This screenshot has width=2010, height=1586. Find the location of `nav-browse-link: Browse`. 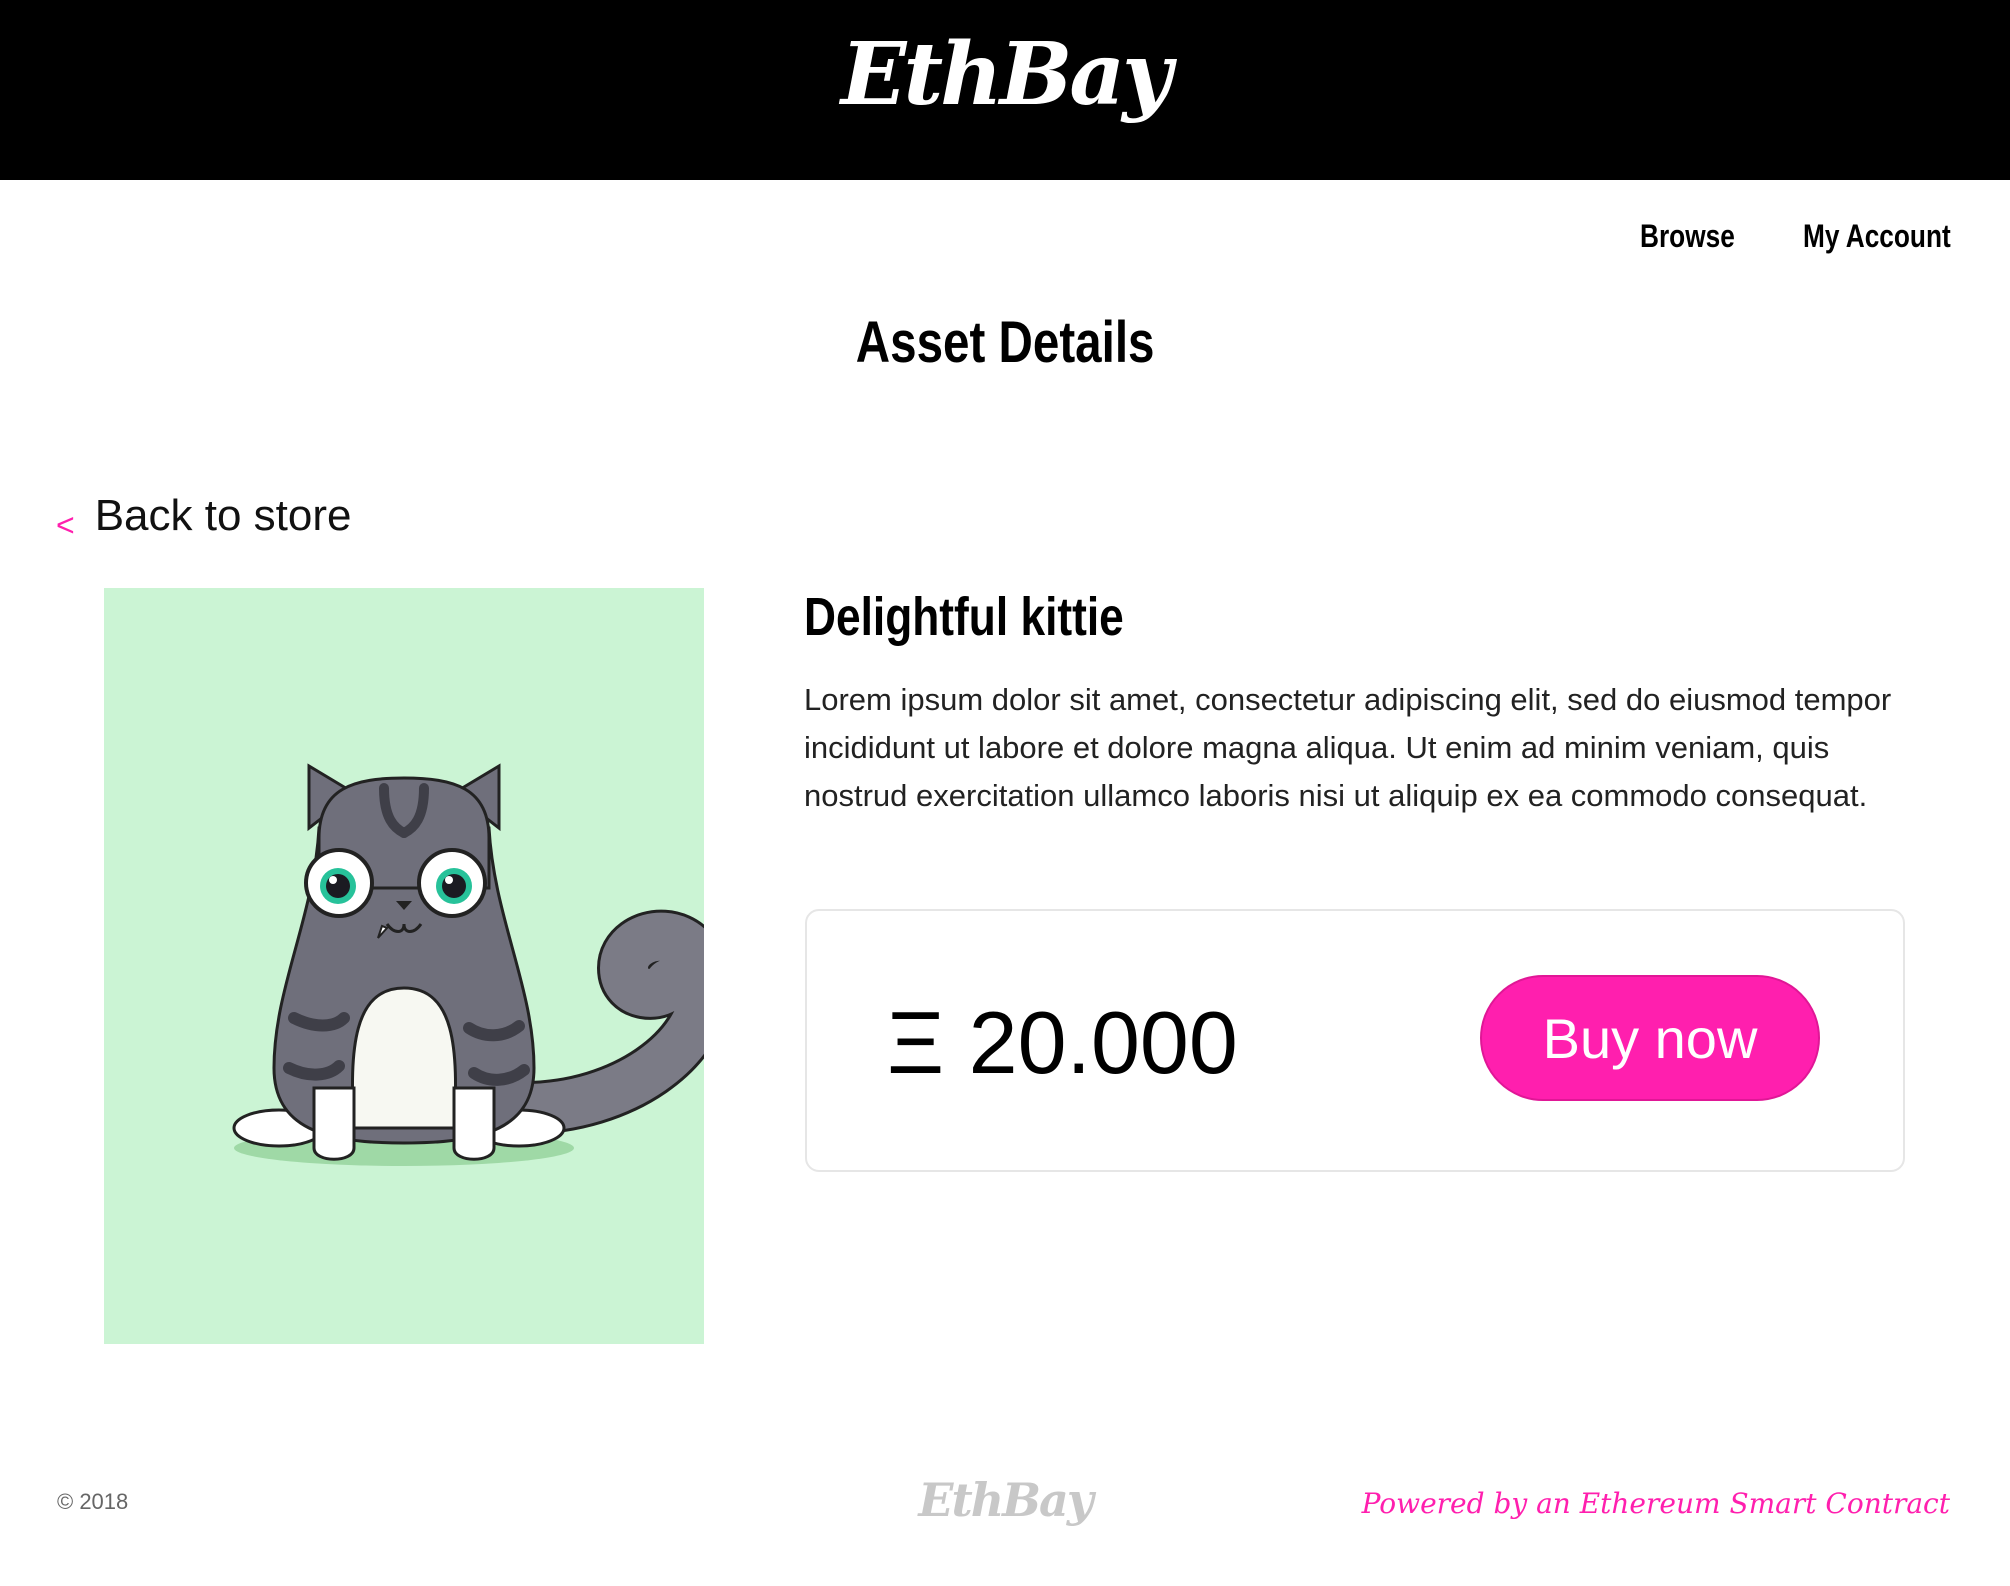

nav-browse-link: Browse is located at coordinates (1687, 236).